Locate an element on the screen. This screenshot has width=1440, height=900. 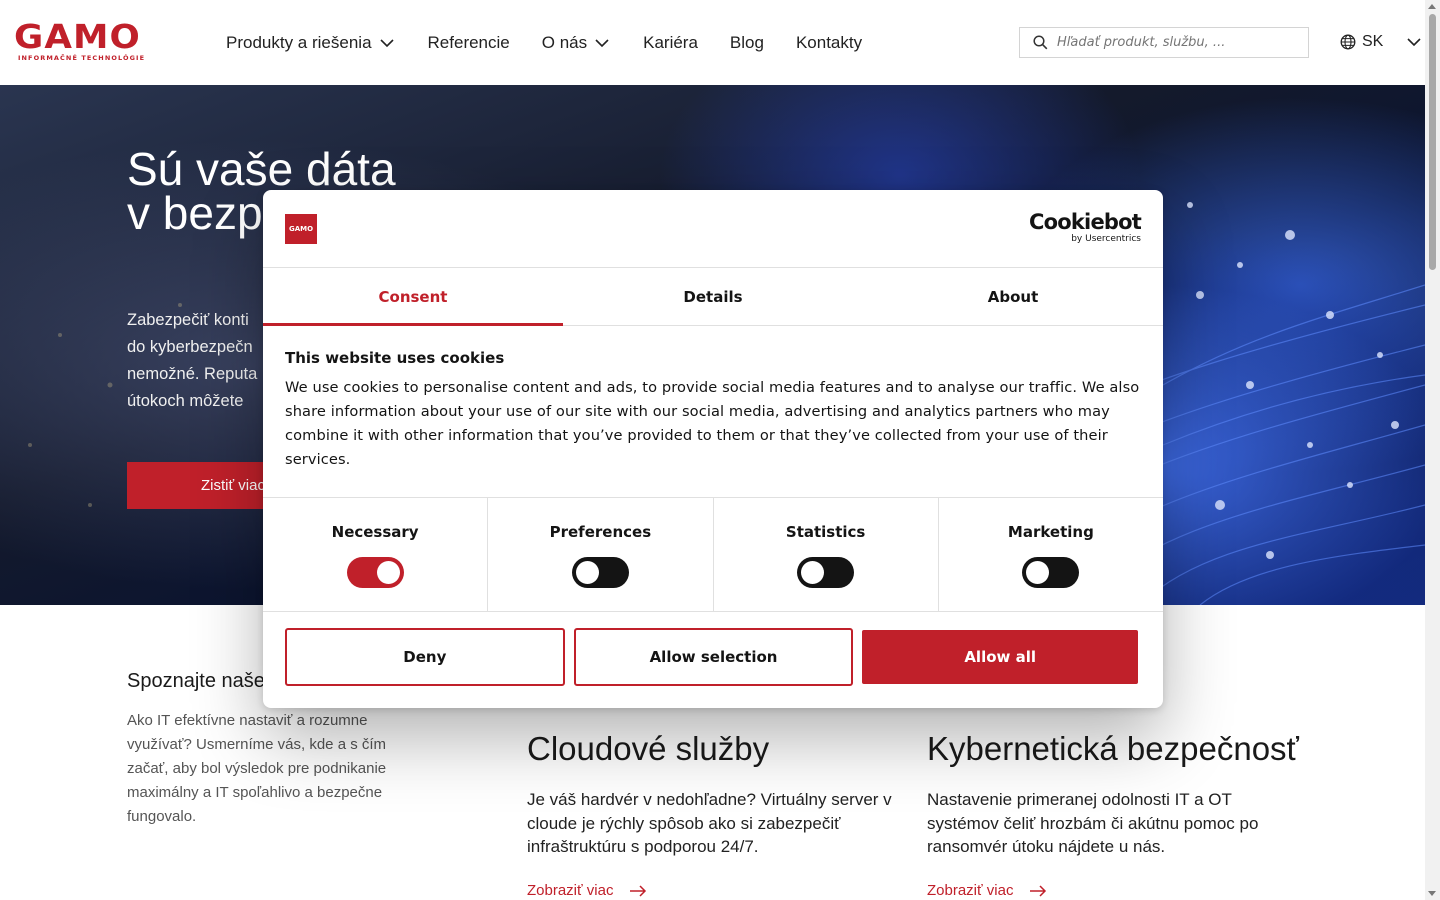
category-preferences: Preferences is located at coordinates (601, 554).